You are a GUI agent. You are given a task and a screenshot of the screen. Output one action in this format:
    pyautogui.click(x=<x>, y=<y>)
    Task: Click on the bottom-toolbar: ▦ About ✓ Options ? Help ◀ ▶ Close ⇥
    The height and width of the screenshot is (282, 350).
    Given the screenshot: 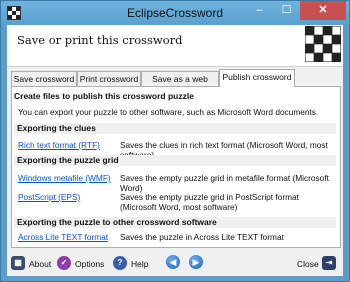 What is the action you would take?
    pyautogui.click(x=175, y=263)
    